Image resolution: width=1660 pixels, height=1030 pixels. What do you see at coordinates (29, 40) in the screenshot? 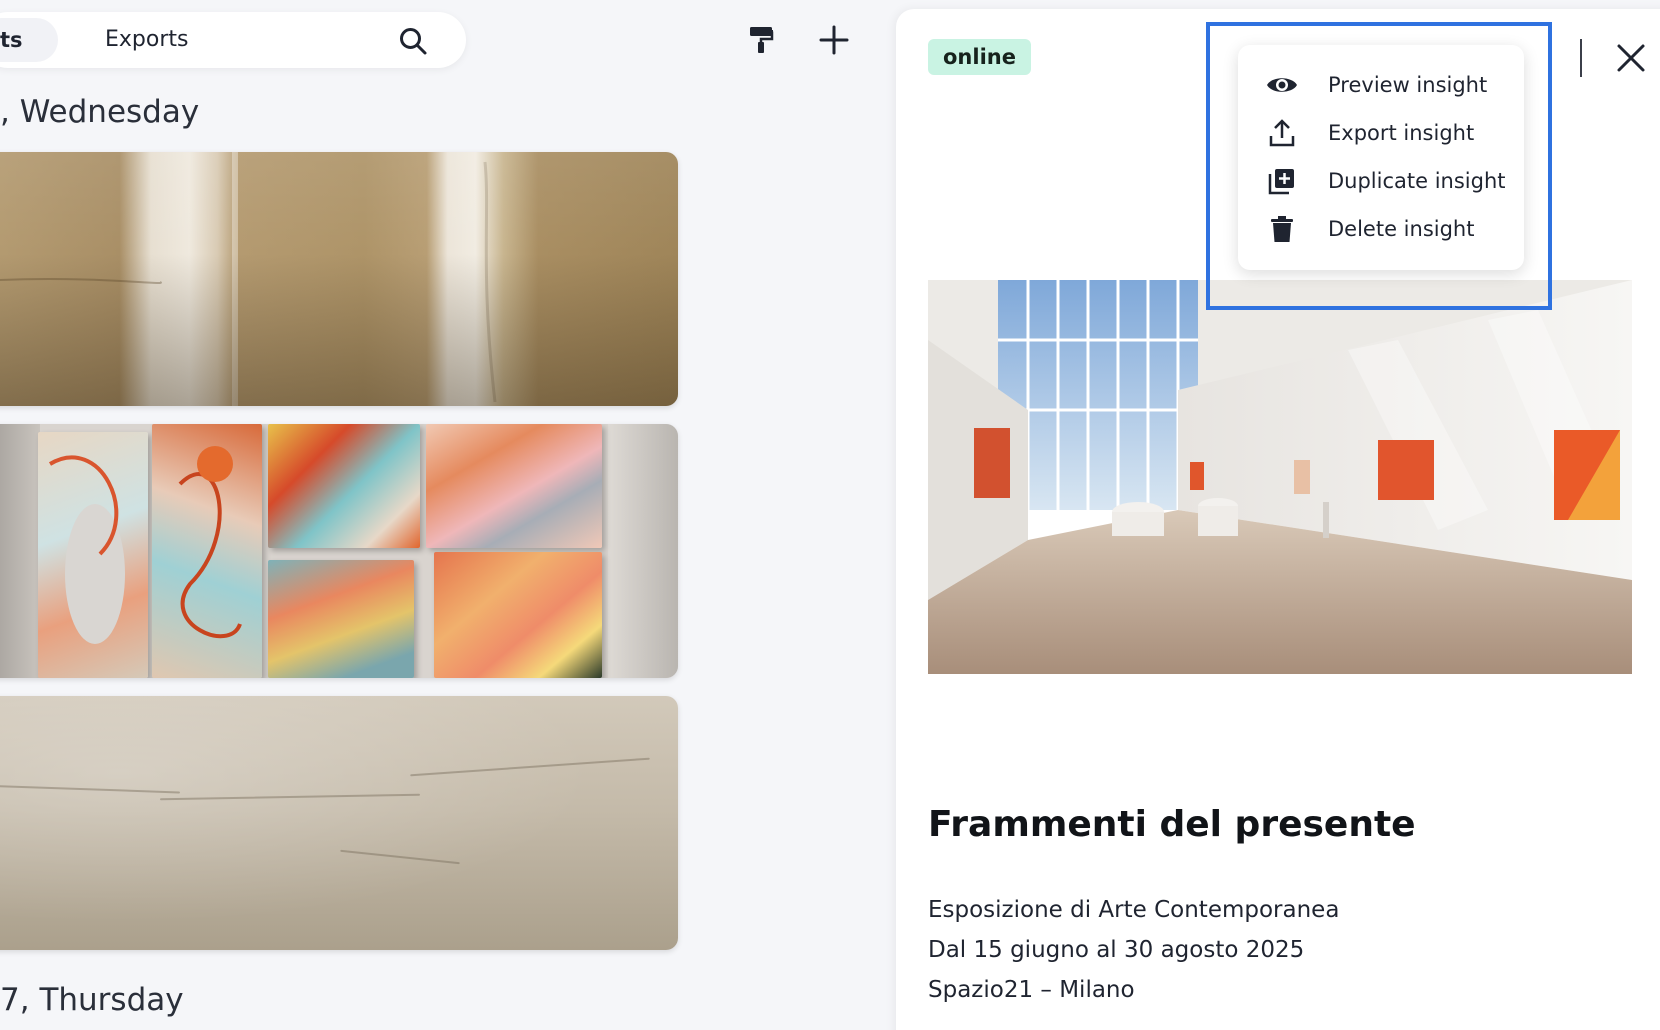
I see `tab-active: ts` at bounding box center [29, 40].